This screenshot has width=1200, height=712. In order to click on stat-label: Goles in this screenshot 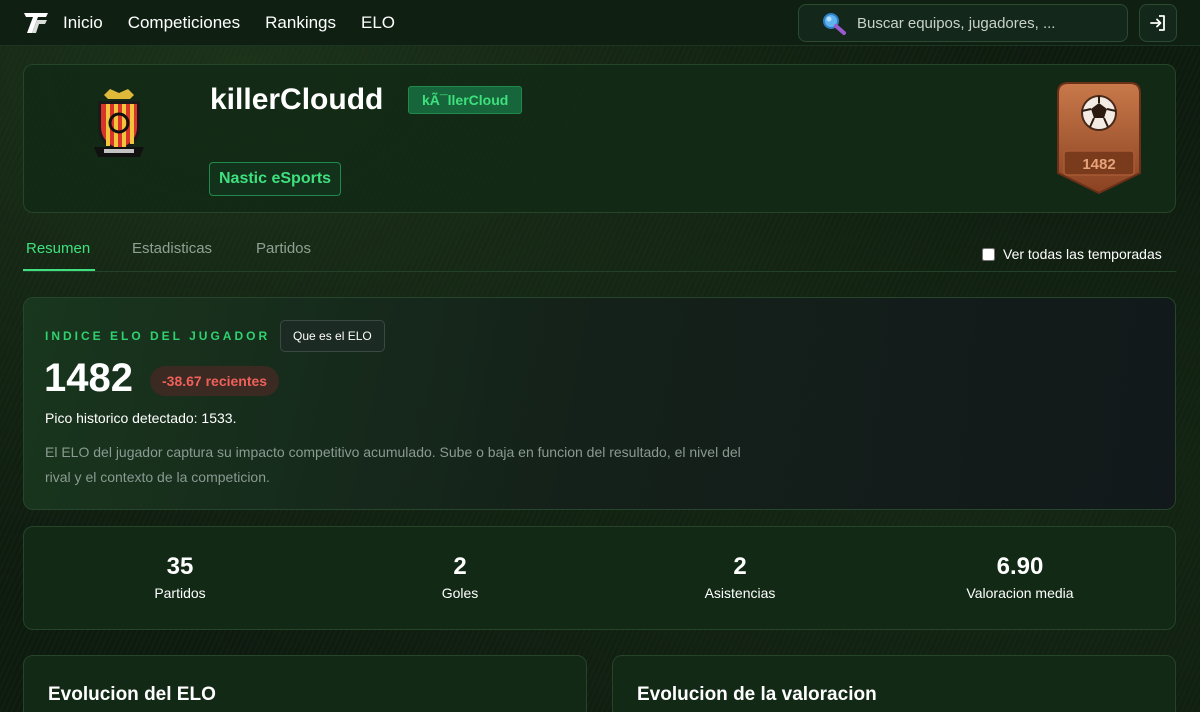, I will do `click(460, 593)`.